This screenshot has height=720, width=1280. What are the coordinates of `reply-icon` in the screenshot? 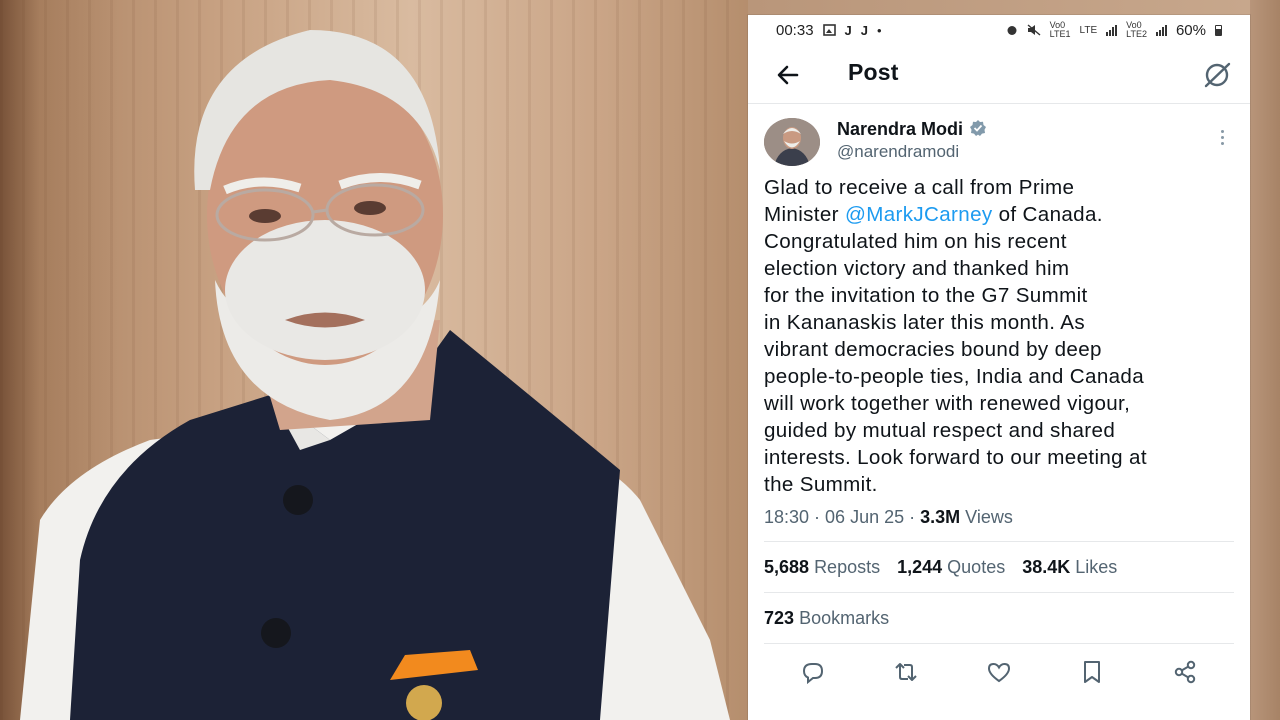 It's located at (813, 672).